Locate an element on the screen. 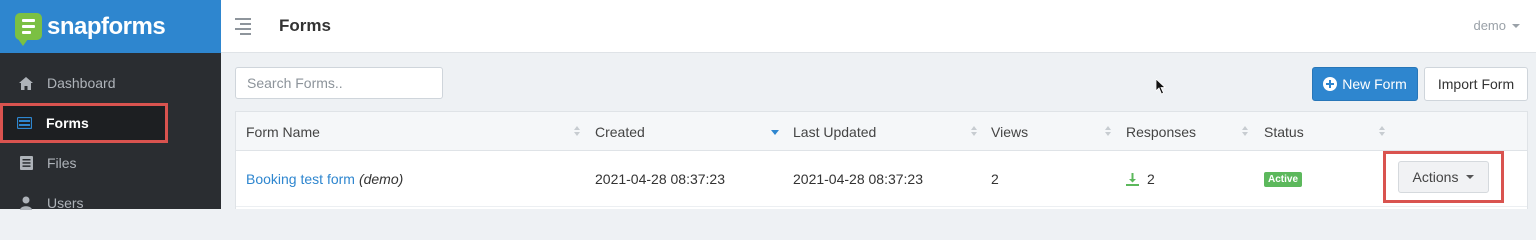 The height and width of the screenshot is (240, 1536). sidebar-item-files: Files is located at coordinates (110, 163).